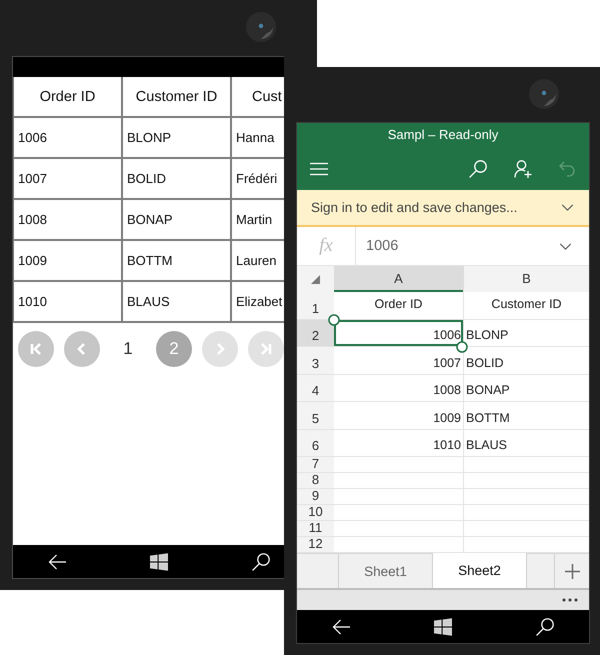  Describe the element at coordinates (68, 220) in the screenshot. I see `table-cell: 1008` at that location.